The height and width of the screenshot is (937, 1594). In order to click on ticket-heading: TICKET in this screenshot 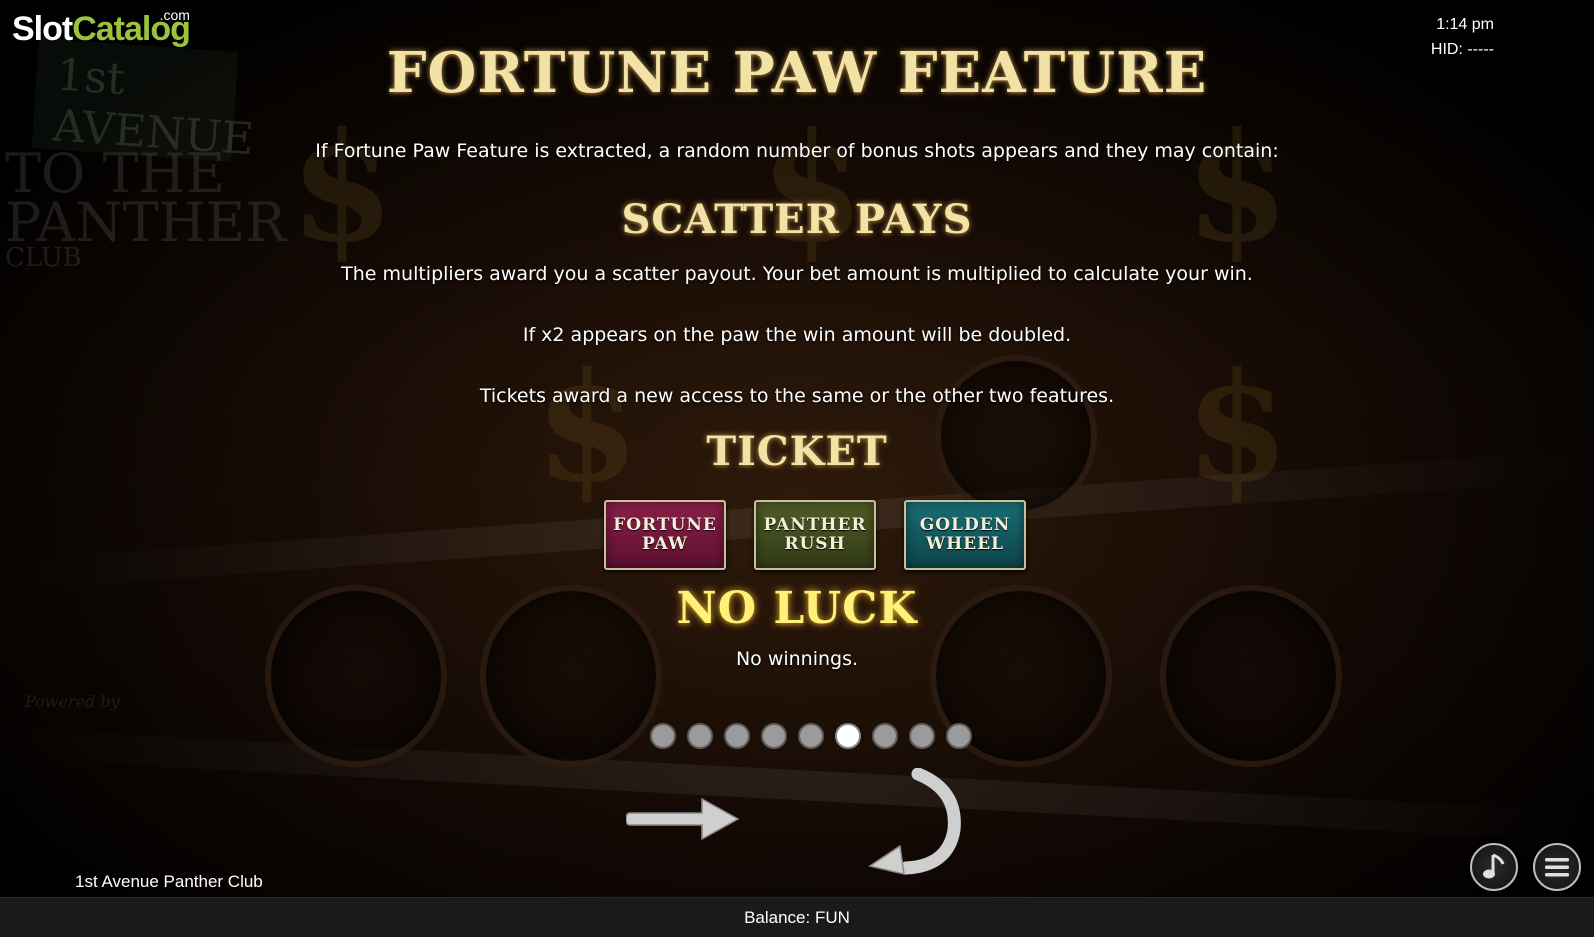, I will do `click(797, 451)`.